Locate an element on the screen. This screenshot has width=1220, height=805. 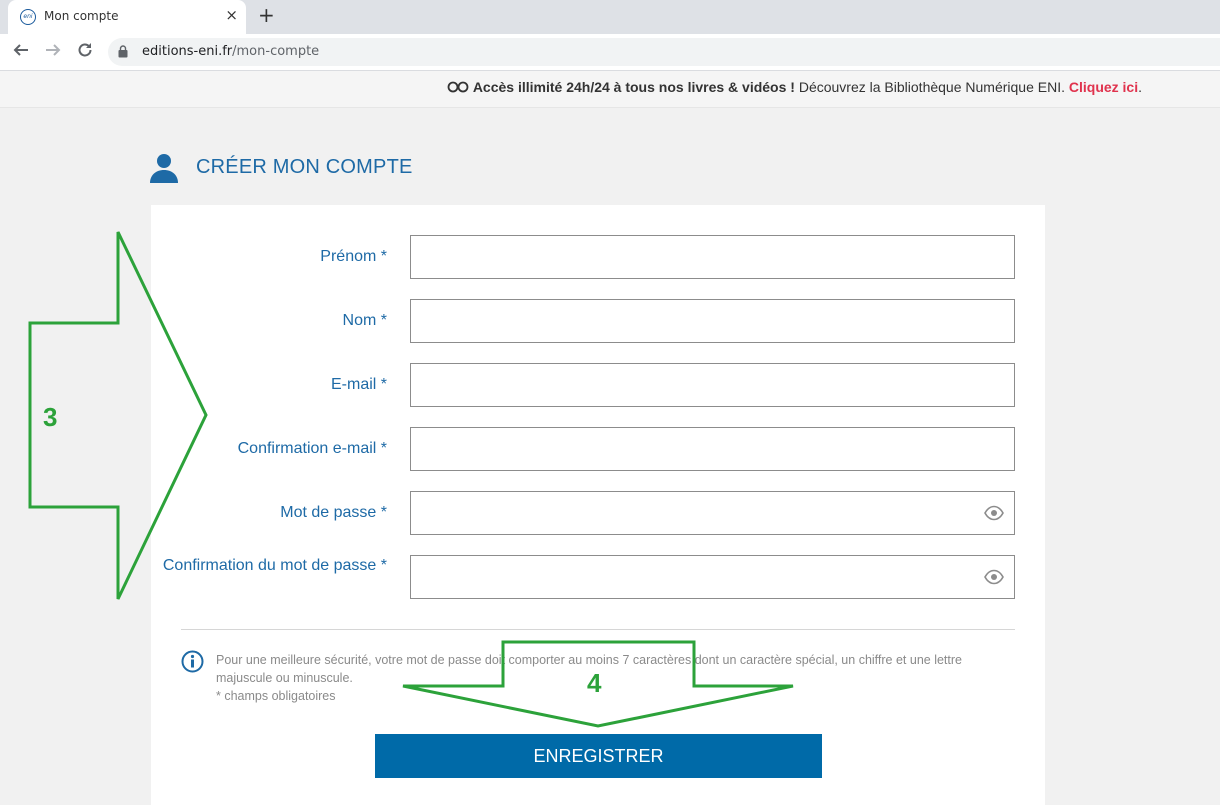
browser-toolbar: editions-eni.fr/mon-compte is located at coordinates (610, 52).